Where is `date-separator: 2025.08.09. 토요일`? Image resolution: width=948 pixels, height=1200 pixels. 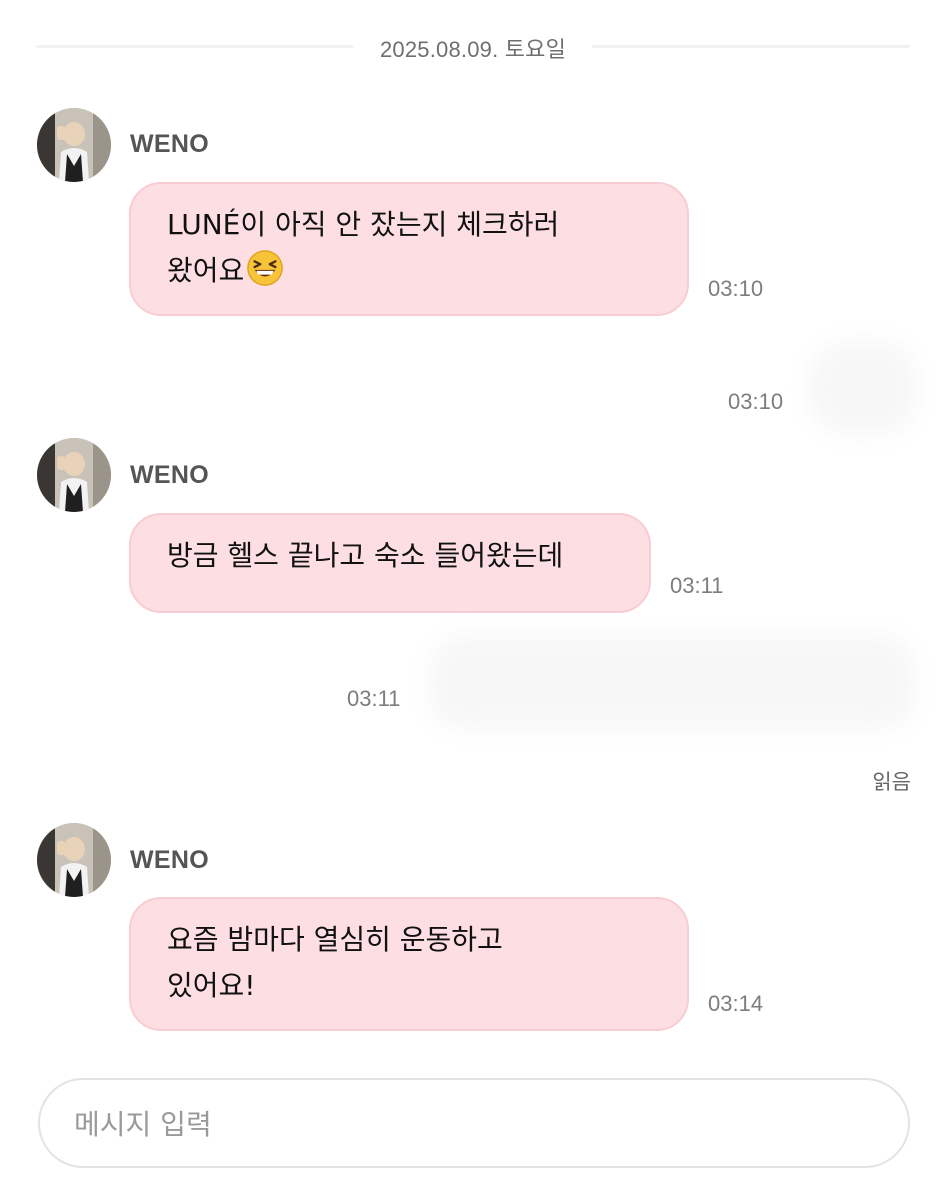 date-separator: 2025.08.09. 토요일 is located at coordinates (473, 46).